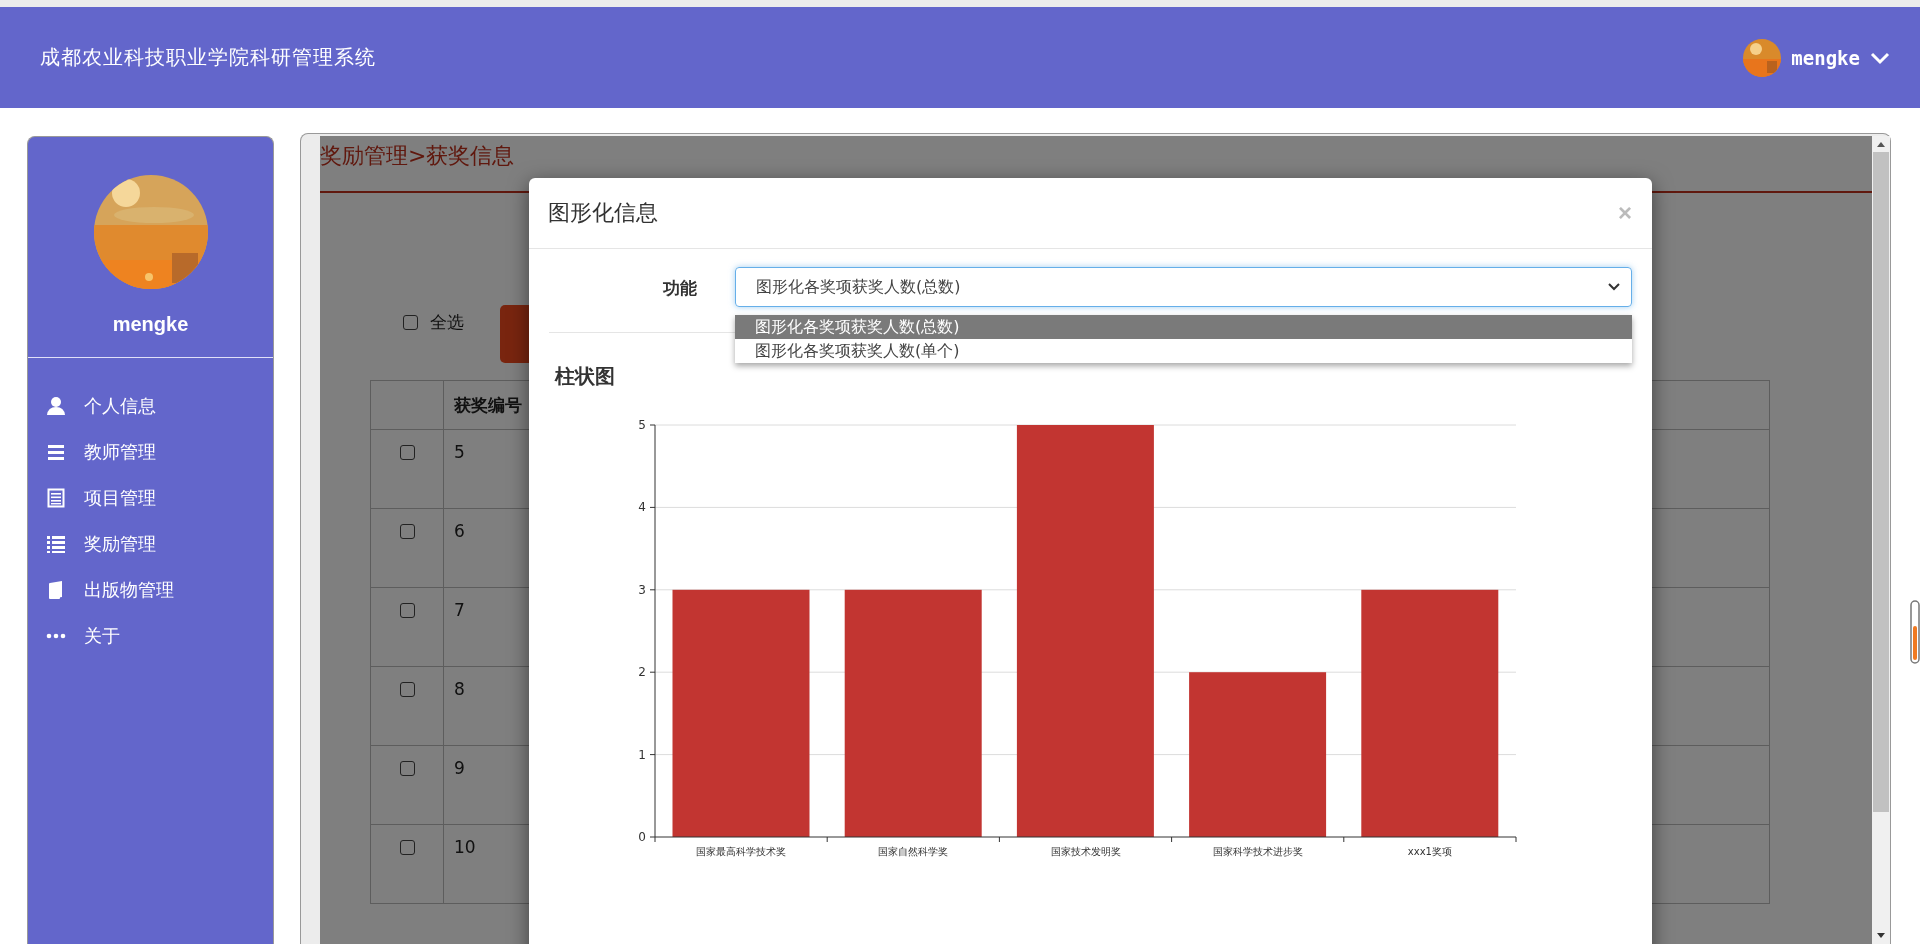 The width and height of the screenshot is (1920, 944). Describe the element at coordinates (159, 635) in the screenshot. I see `sidebar-item: 关于` at that location.